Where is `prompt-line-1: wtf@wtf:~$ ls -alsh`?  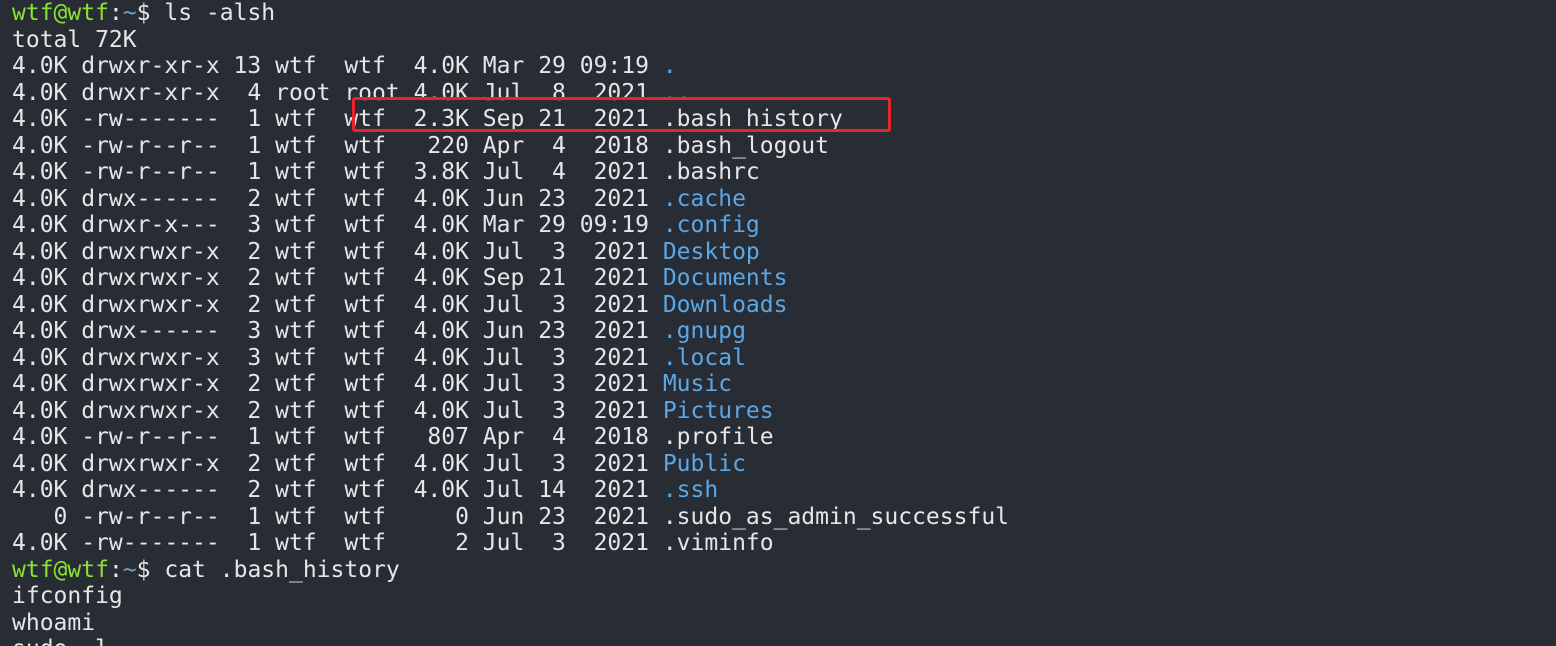
prompt-line-1: wtf@wtf:~$ ls -alsh is located at coordinates (510, 13).